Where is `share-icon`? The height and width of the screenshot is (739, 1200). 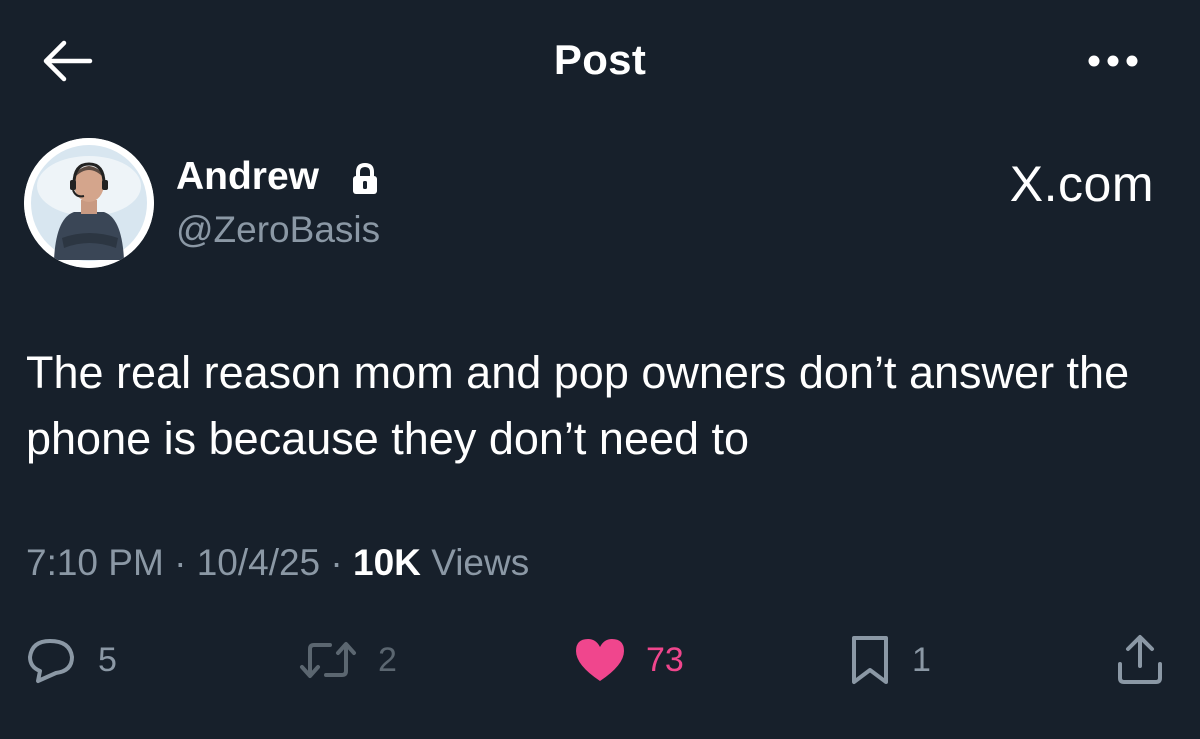
share-icon is located at coordinates (1140, 659).